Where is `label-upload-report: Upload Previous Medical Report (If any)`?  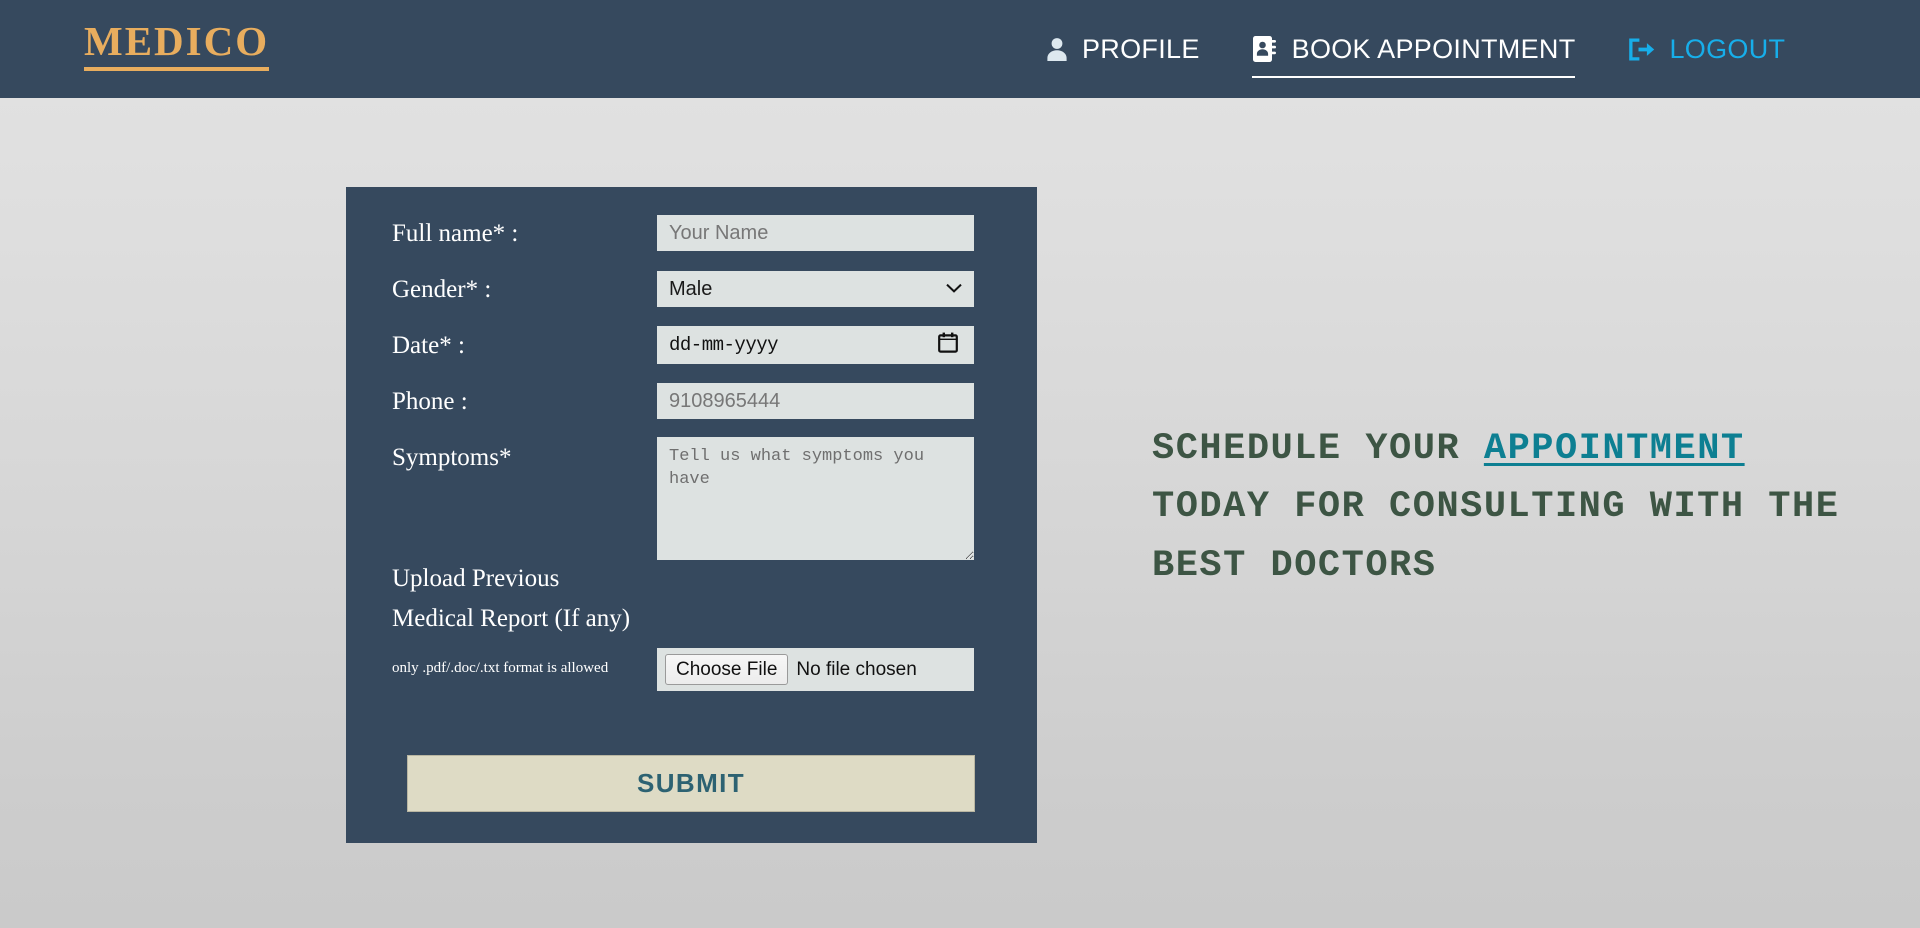
label-upload-report: Upload Previous Medical Report (If any) is located at coordinates (511, 598).